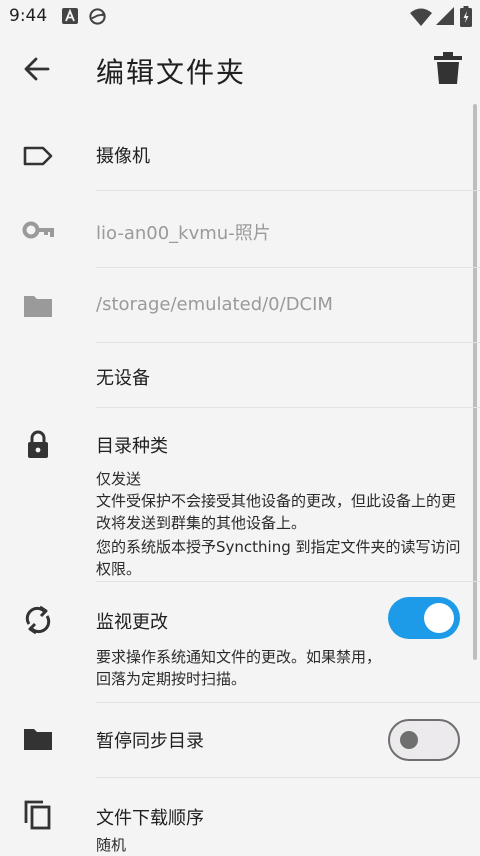 The height and width of the screenshot is (856, 480). Describe the element at coordinates (240, 375) in the screenshot. I see `devices-row: 无设备` at that location.